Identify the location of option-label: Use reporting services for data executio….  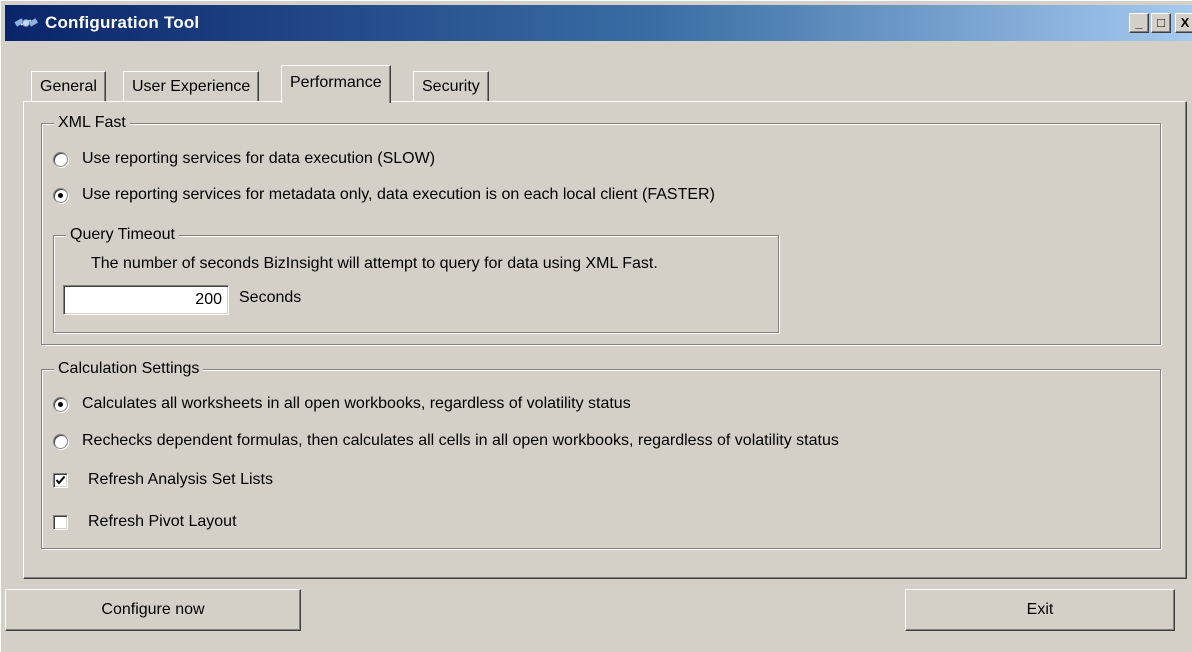
(259, 158).